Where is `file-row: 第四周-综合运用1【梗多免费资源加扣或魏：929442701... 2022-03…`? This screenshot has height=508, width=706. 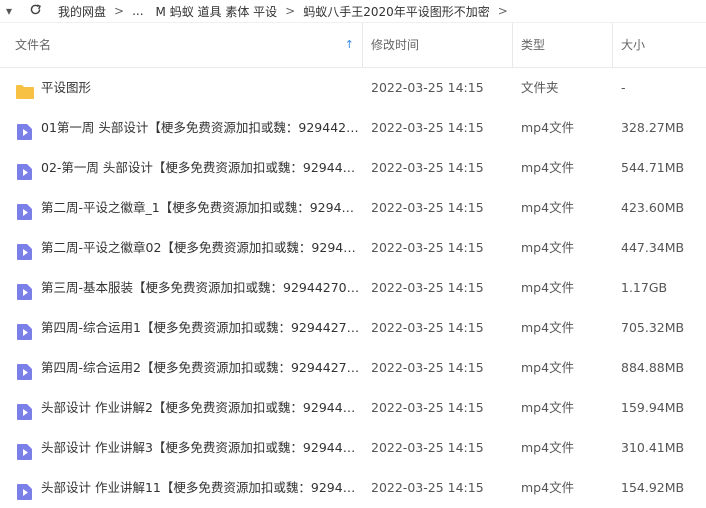 file-row: 第四周-综合运用1【梗多免费资源加扣或魏：929442701... 2022-03… is located at coordinates (353, 328).